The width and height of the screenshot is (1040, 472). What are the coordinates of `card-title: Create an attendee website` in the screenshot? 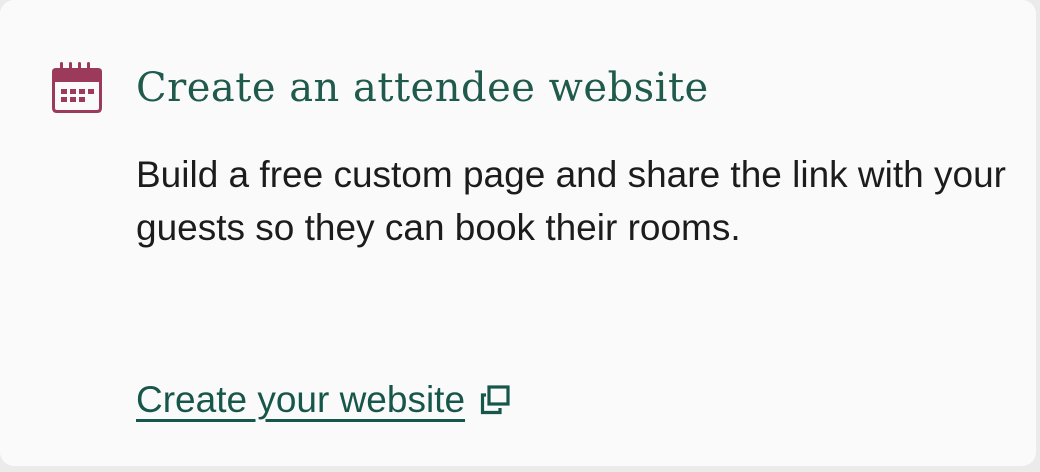 It's located at (422, 88).